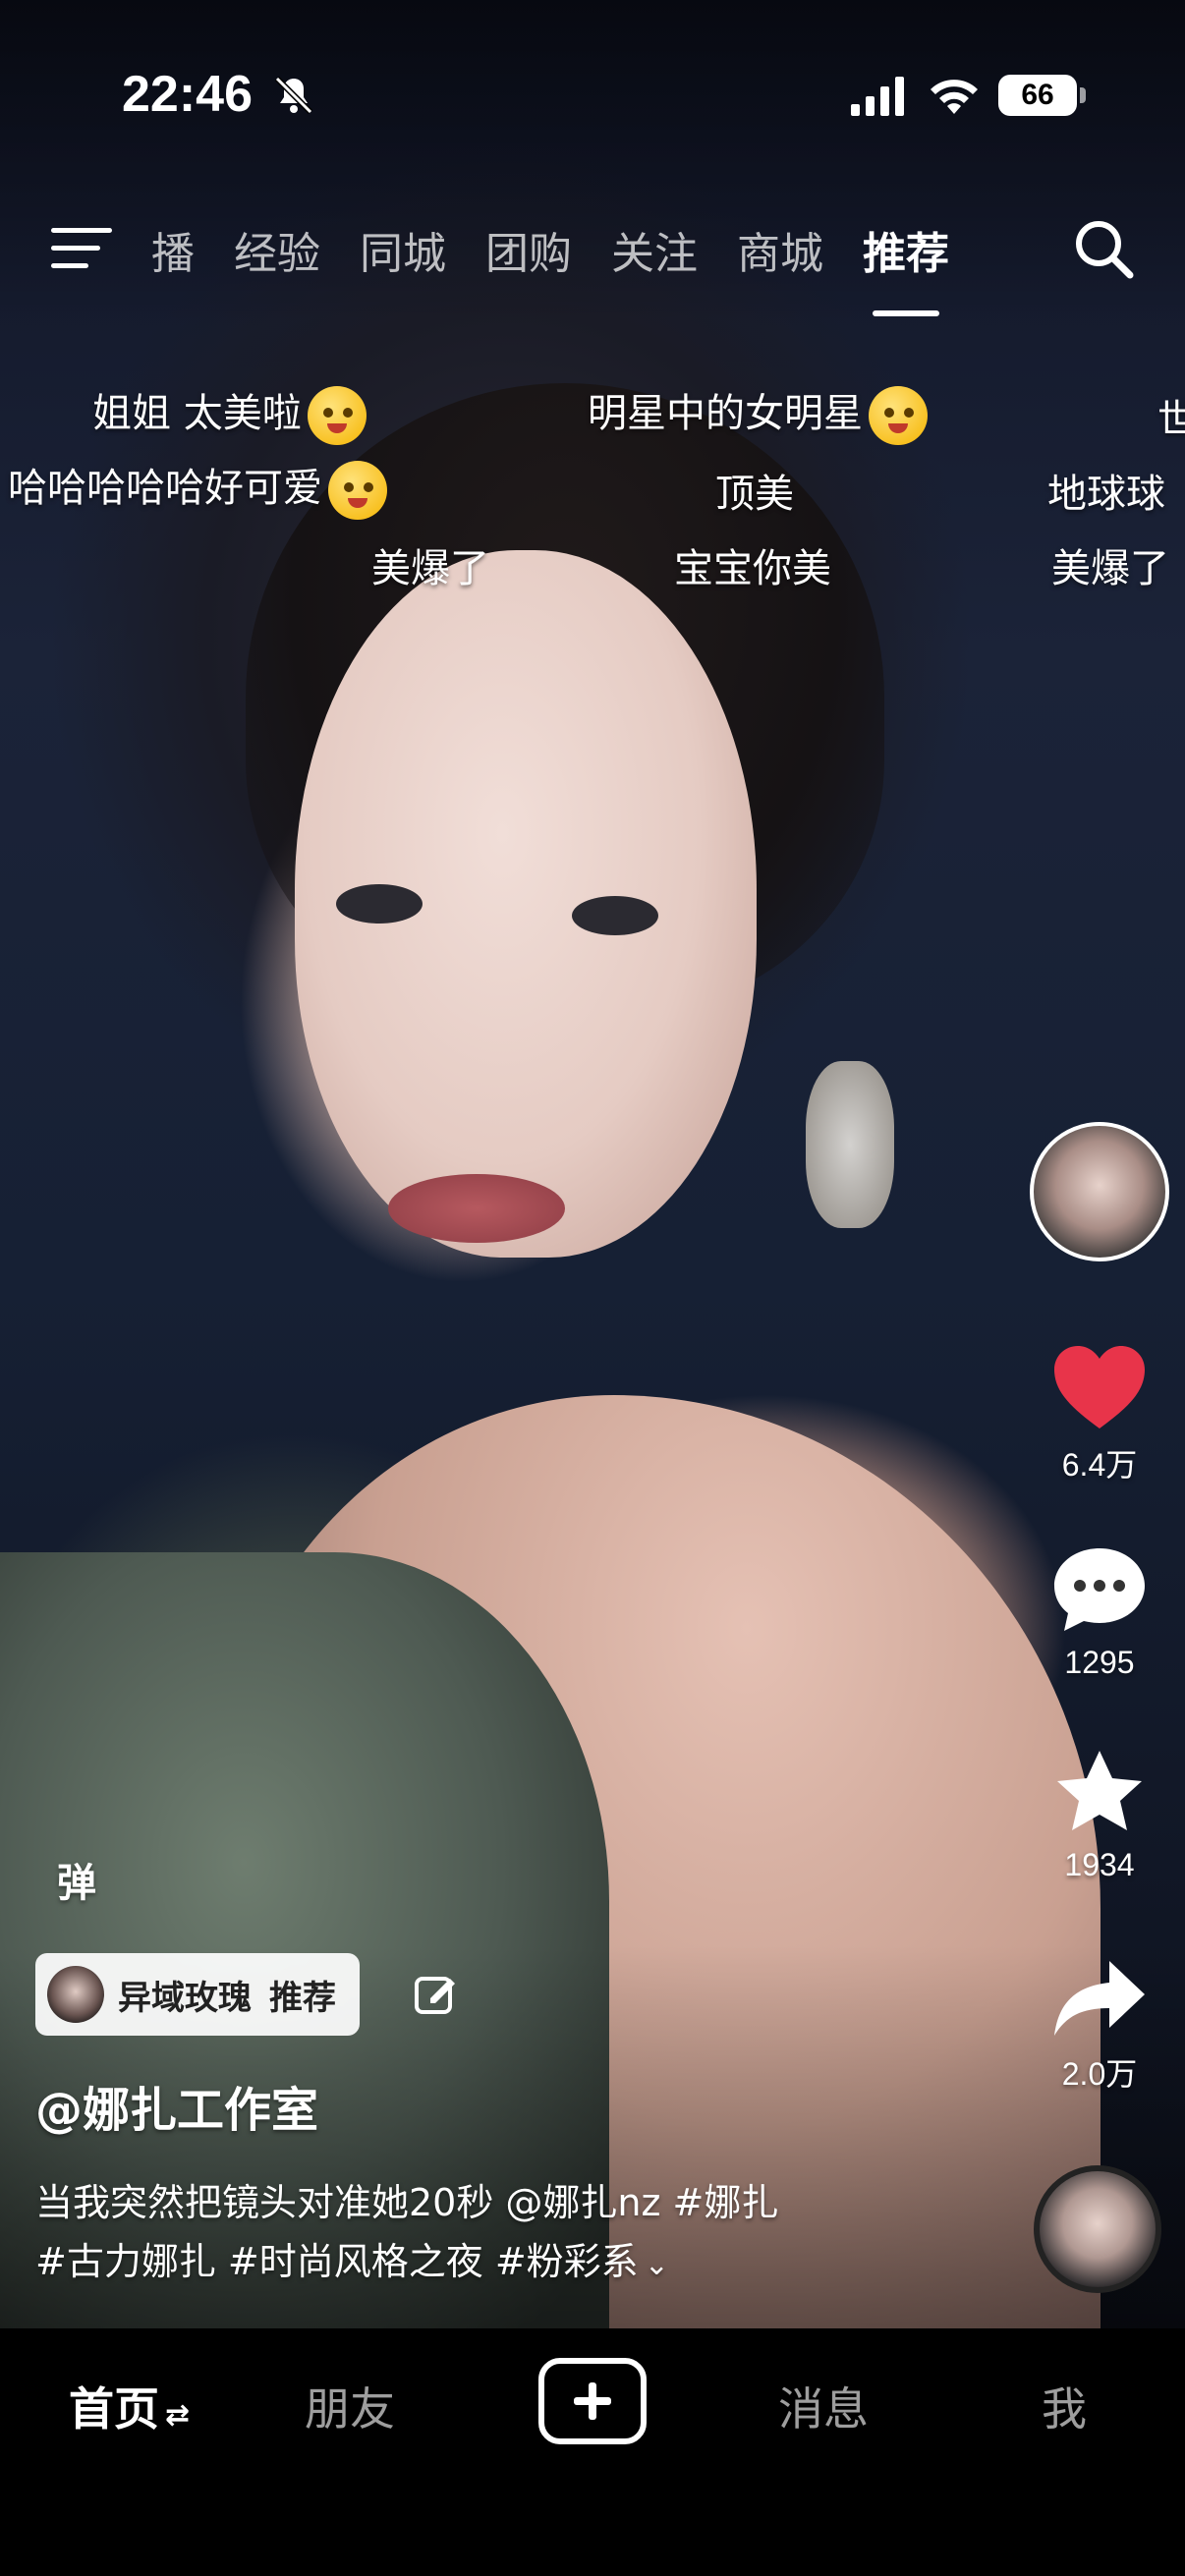 The height and width of the screenshot is (2576, 1185). What do you see at coordinates (1065, 2406) in the screenshot?
I see `nav-me: 我` at bounding box center [1065, 2406].